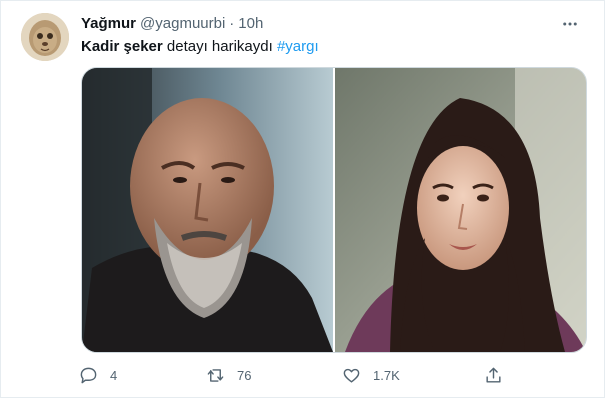 The height and width of the screenshot is (398, 605). What do you see at coordinates (298, 46) in the screenshot?
I see `hashtag-link: #yargı` at bounding box center [298, 46].